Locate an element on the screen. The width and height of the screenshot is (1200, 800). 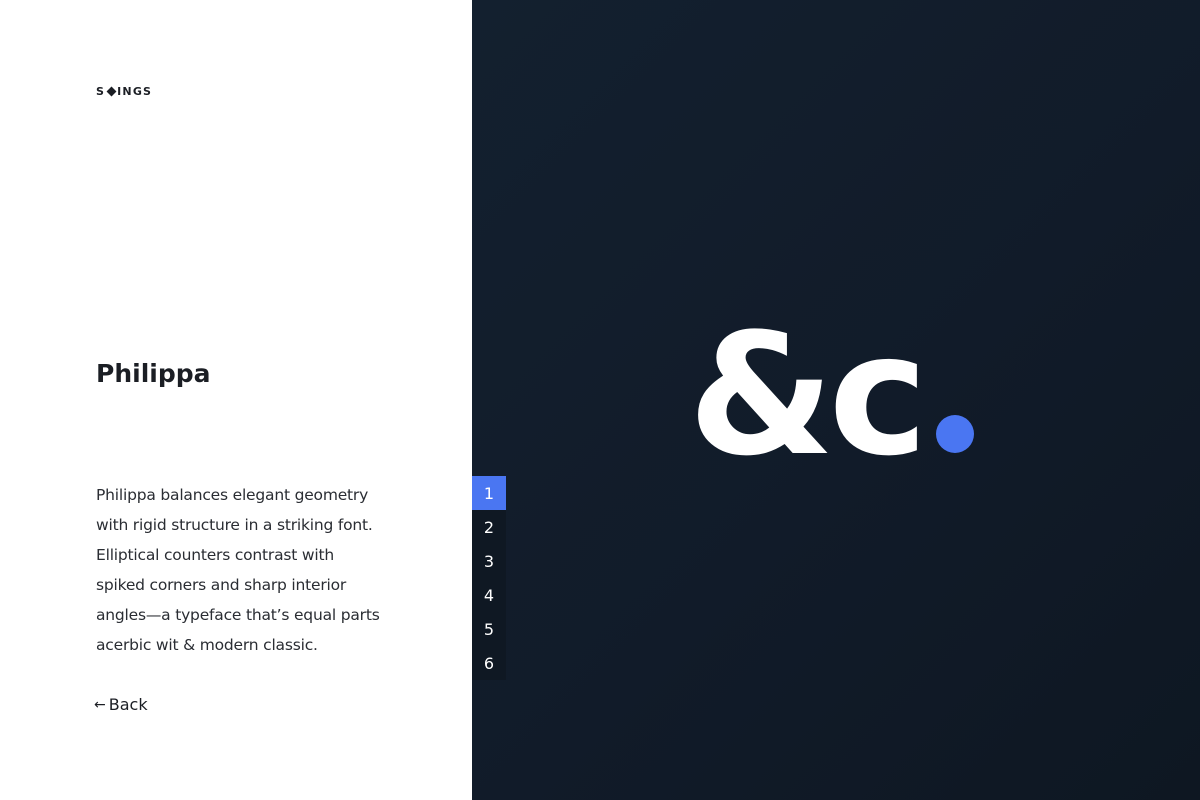
font-name-heading: Philippa is located at coordinates (153, 373).